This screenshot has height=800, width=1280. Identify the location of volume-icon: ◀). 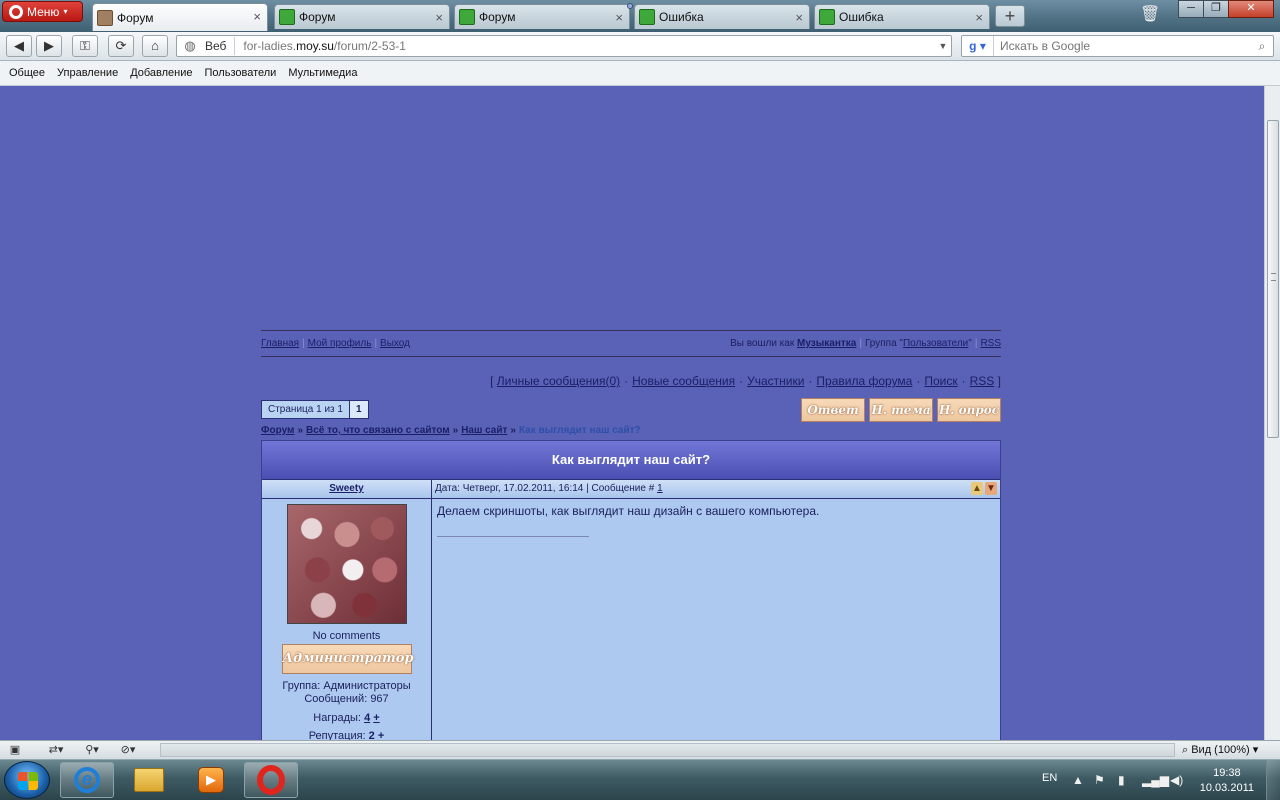
(1176, 780).